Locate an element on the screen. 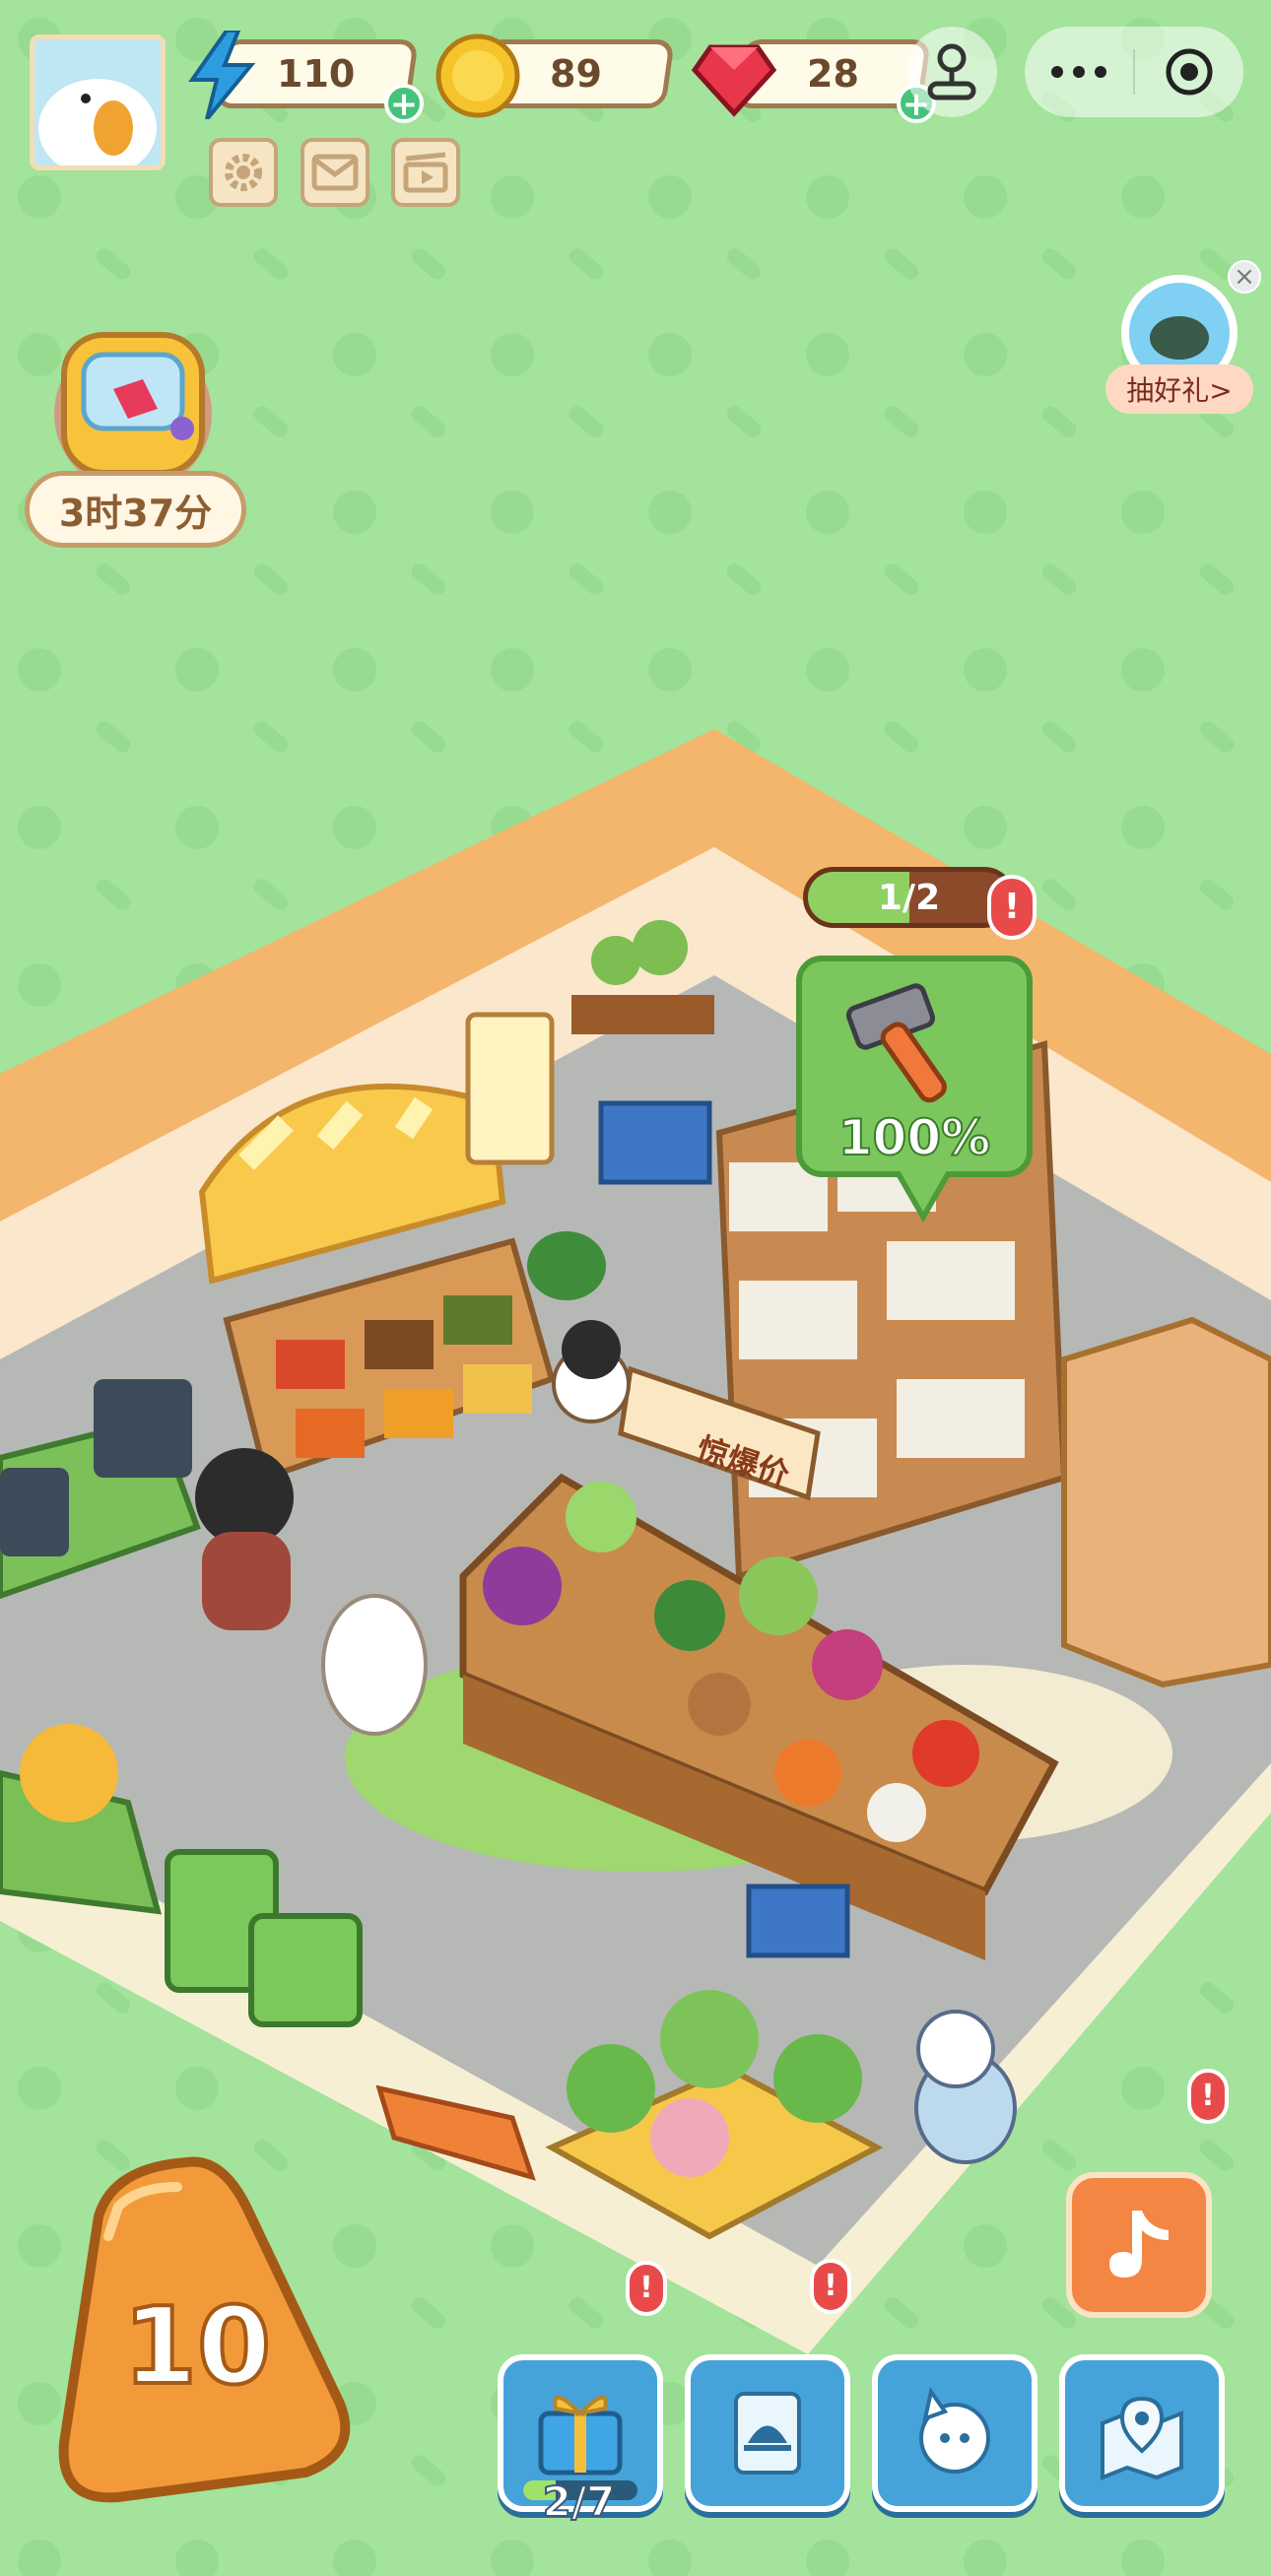 This screenshot has width=1271, height=2576. lucky-wheel-button is located at coordinates (1179, 333).